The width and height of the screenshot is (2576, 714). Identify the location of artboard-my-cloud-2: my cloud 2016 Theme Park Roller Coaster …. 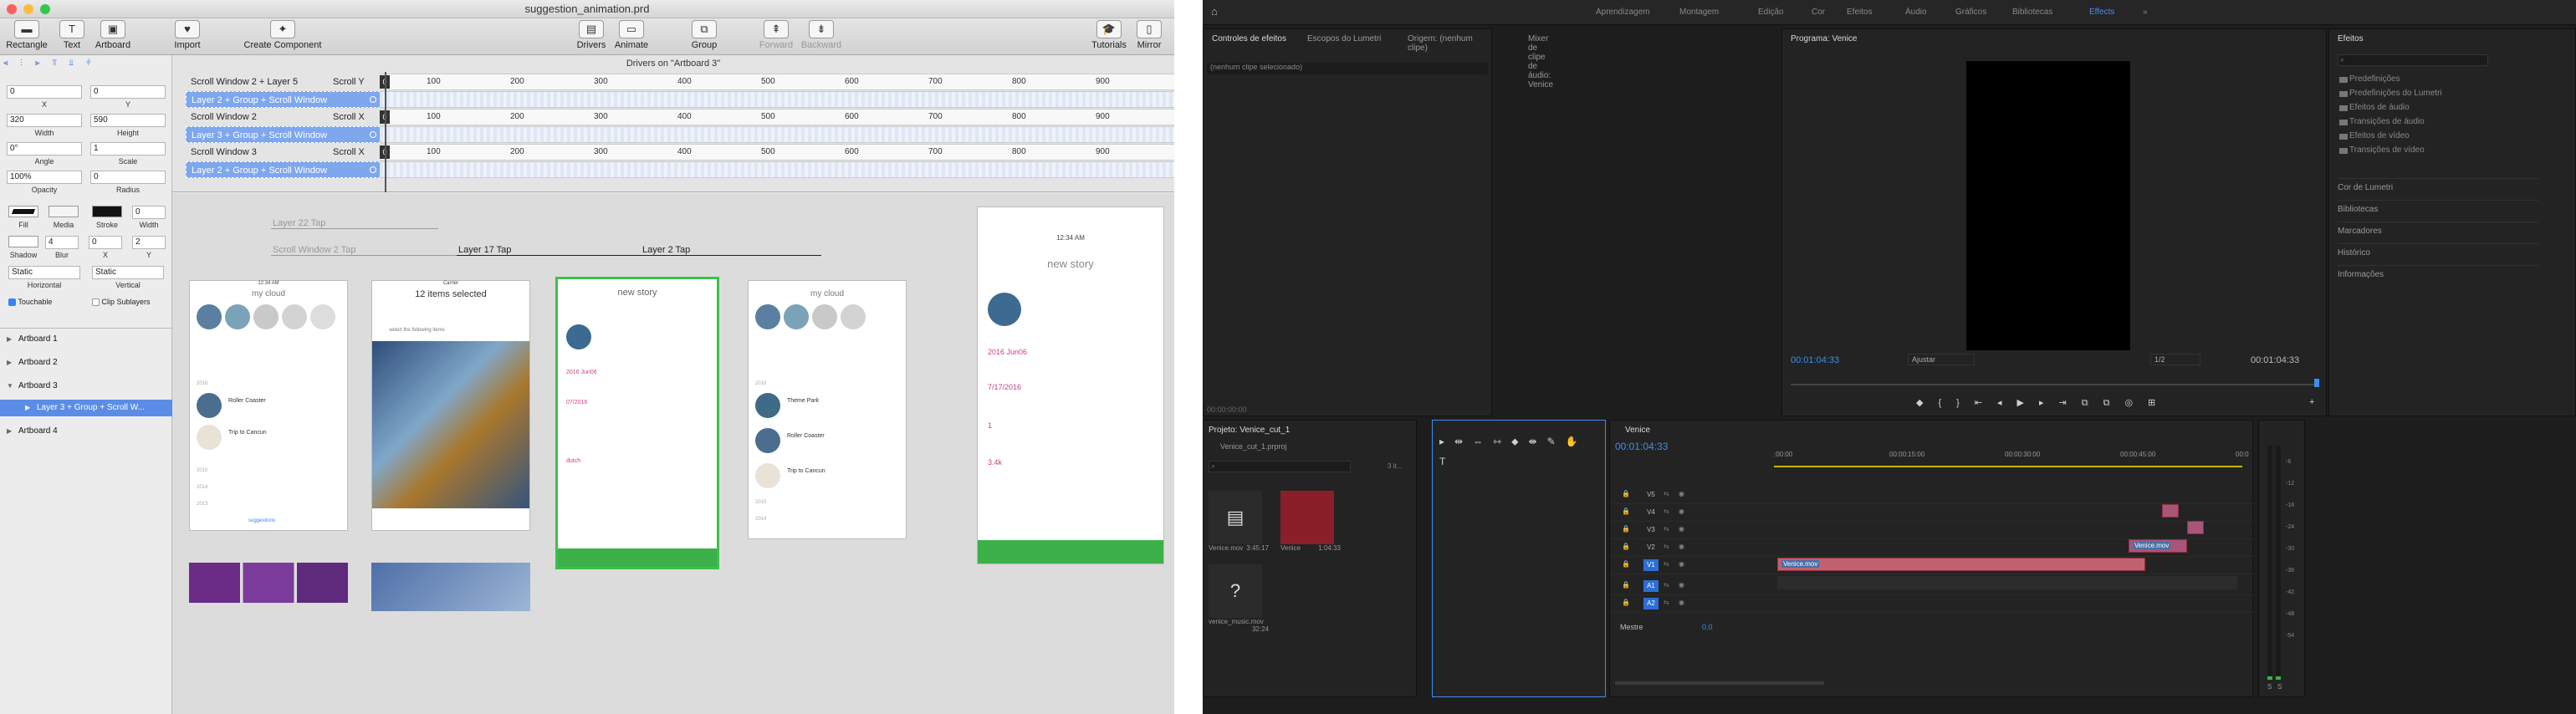
(827, 409).